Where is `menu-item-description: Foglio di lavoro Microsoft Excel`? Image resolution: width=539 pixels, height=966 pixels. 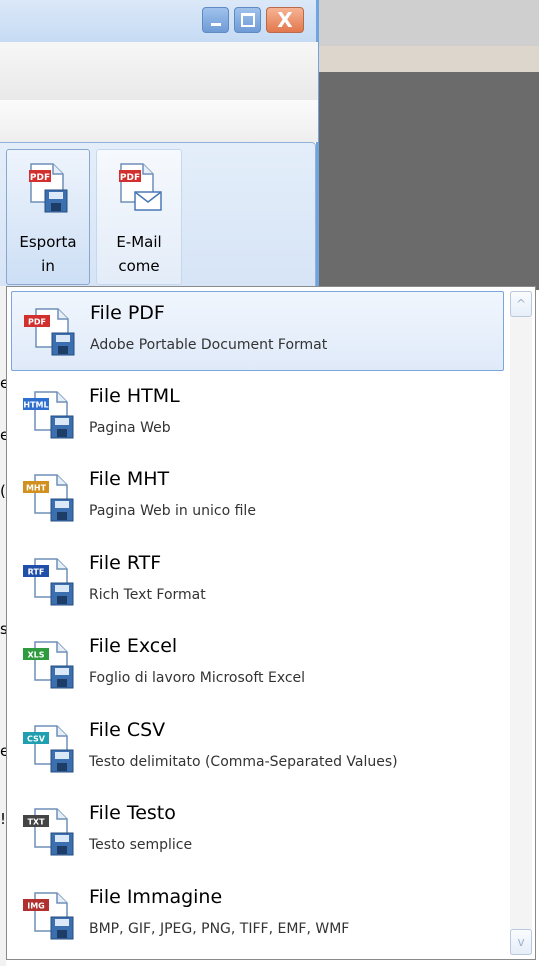
menu-item-description: Foglio di lavoro Microsoft Excel is located at coordinates (197, 678).